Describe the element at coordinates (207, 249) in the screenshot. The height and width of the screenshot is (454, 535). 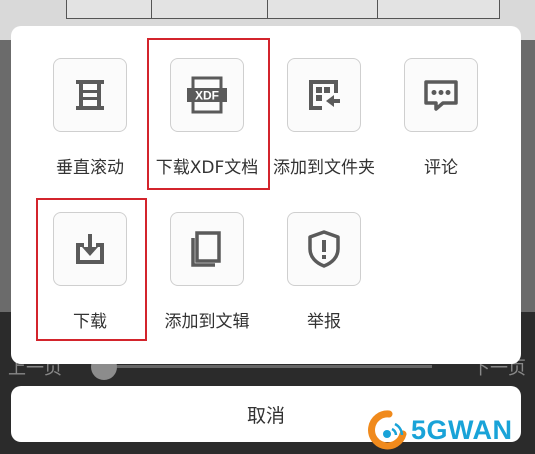
I see `add-to-collection-icon` at that location.